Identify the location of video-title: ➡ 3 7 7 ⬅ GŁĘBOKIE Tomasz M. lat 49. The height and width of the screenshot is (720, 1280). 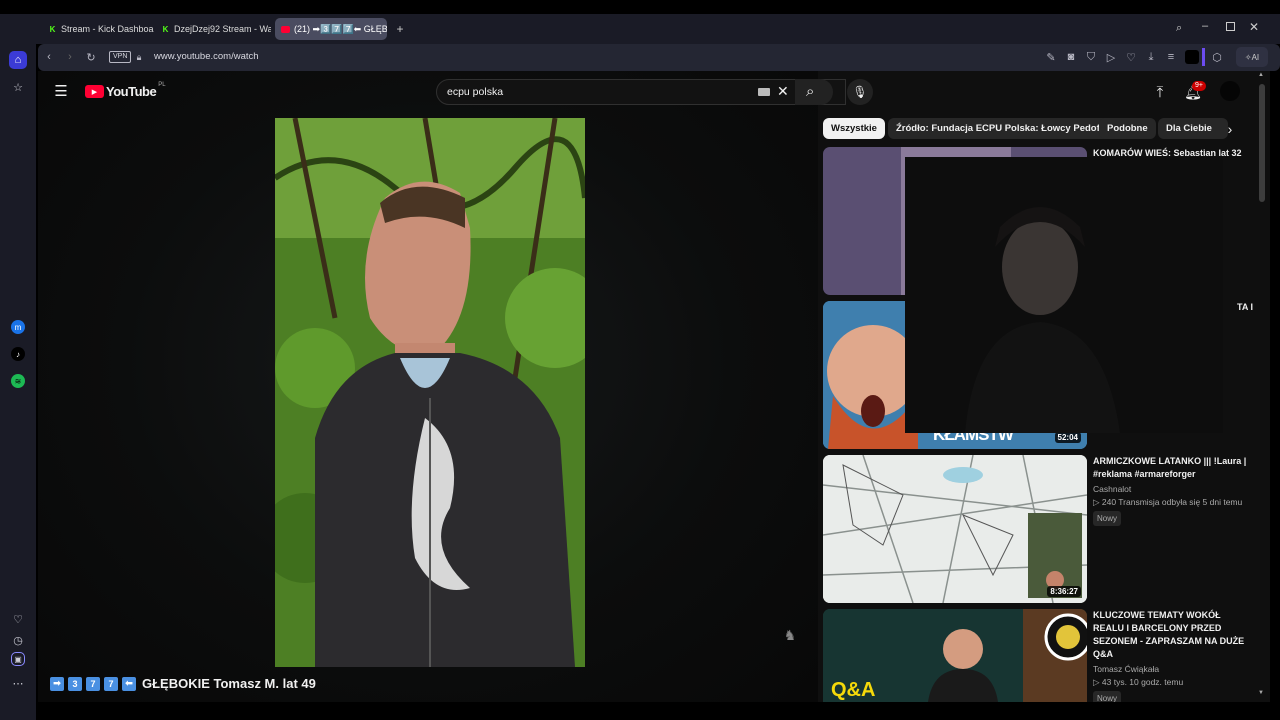
(183, 683).